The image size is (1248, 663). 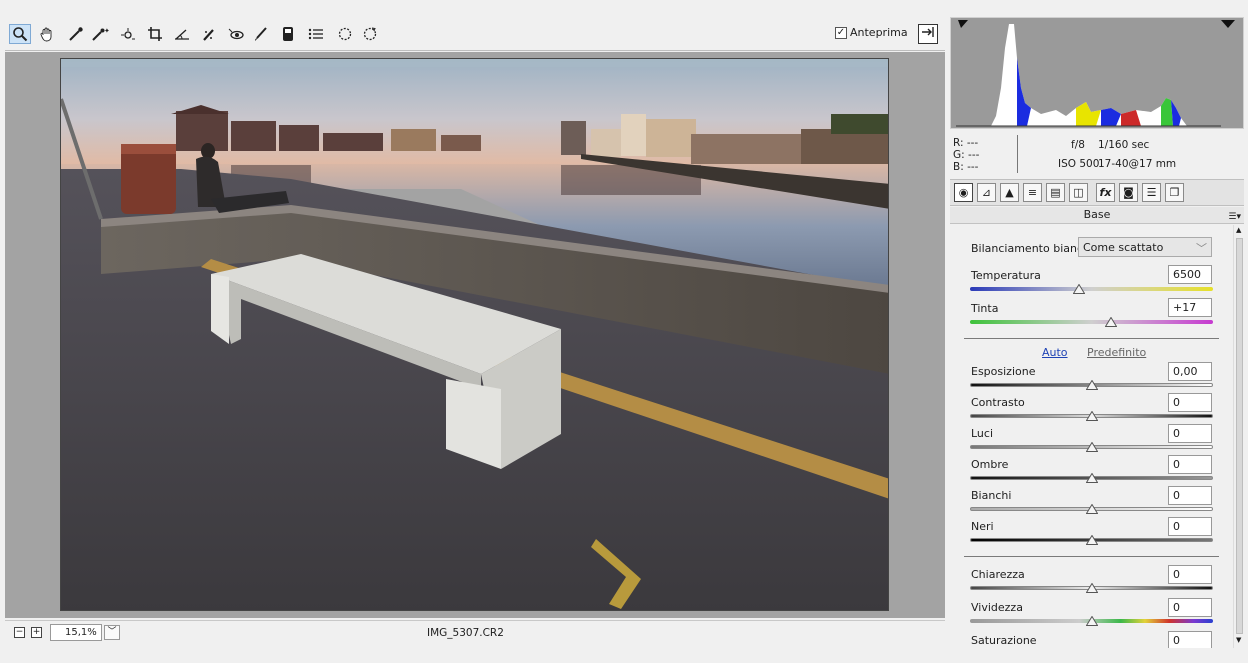 What do you see at coordinates (958, 143) in the screenshot?
I see `r-label: R:` at bounding box center [958, 143].